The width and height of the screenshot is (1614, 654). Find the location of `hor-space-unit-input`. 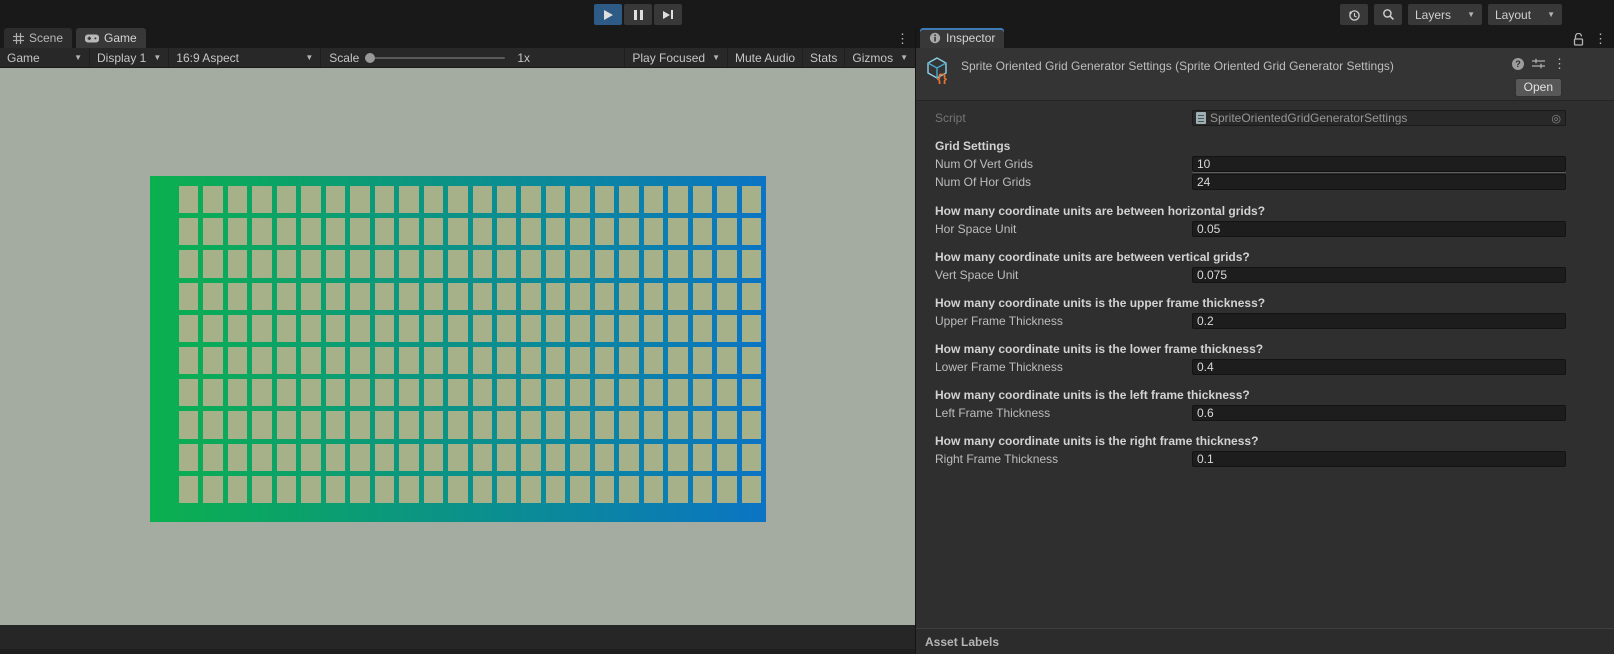

hor-space-unit-input is located at coordinates (1379, 229).